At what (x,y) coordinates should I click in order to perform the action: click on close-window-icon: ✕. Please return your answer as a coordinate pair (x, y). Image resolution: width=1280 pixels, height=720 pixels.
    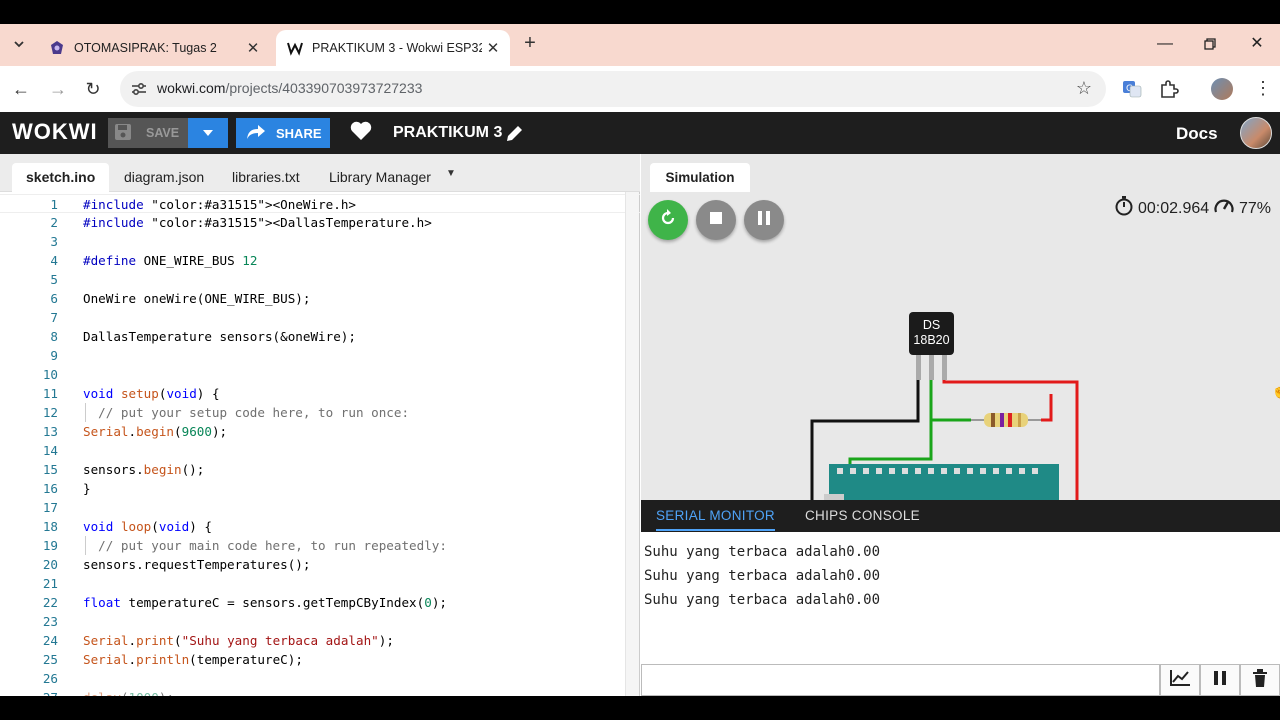
    Looking at the image, I should click on (1257, 44).